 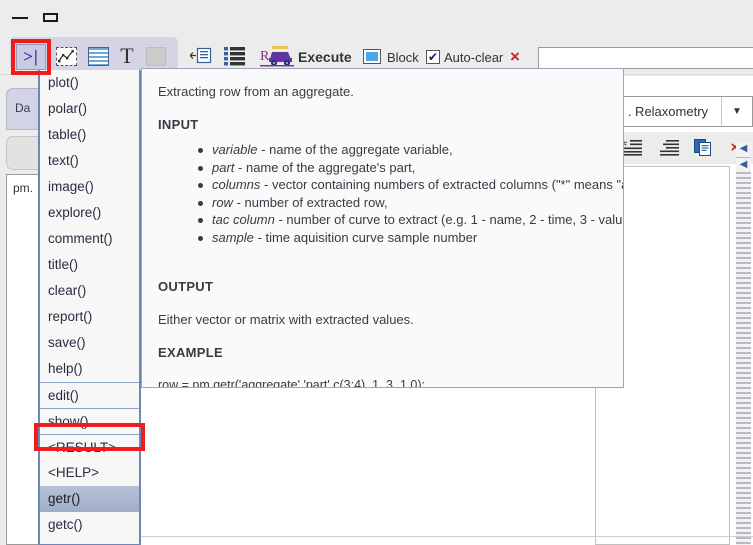 I want to click on block-label: Block, so click(x=403, y=57).